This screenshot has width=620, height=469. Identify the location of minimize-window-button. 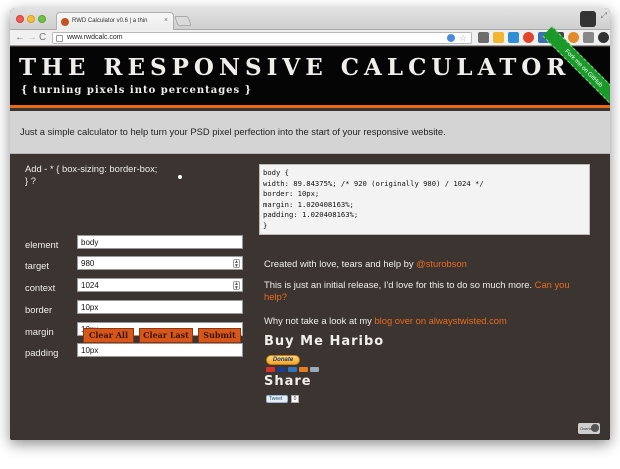
(31, 19).